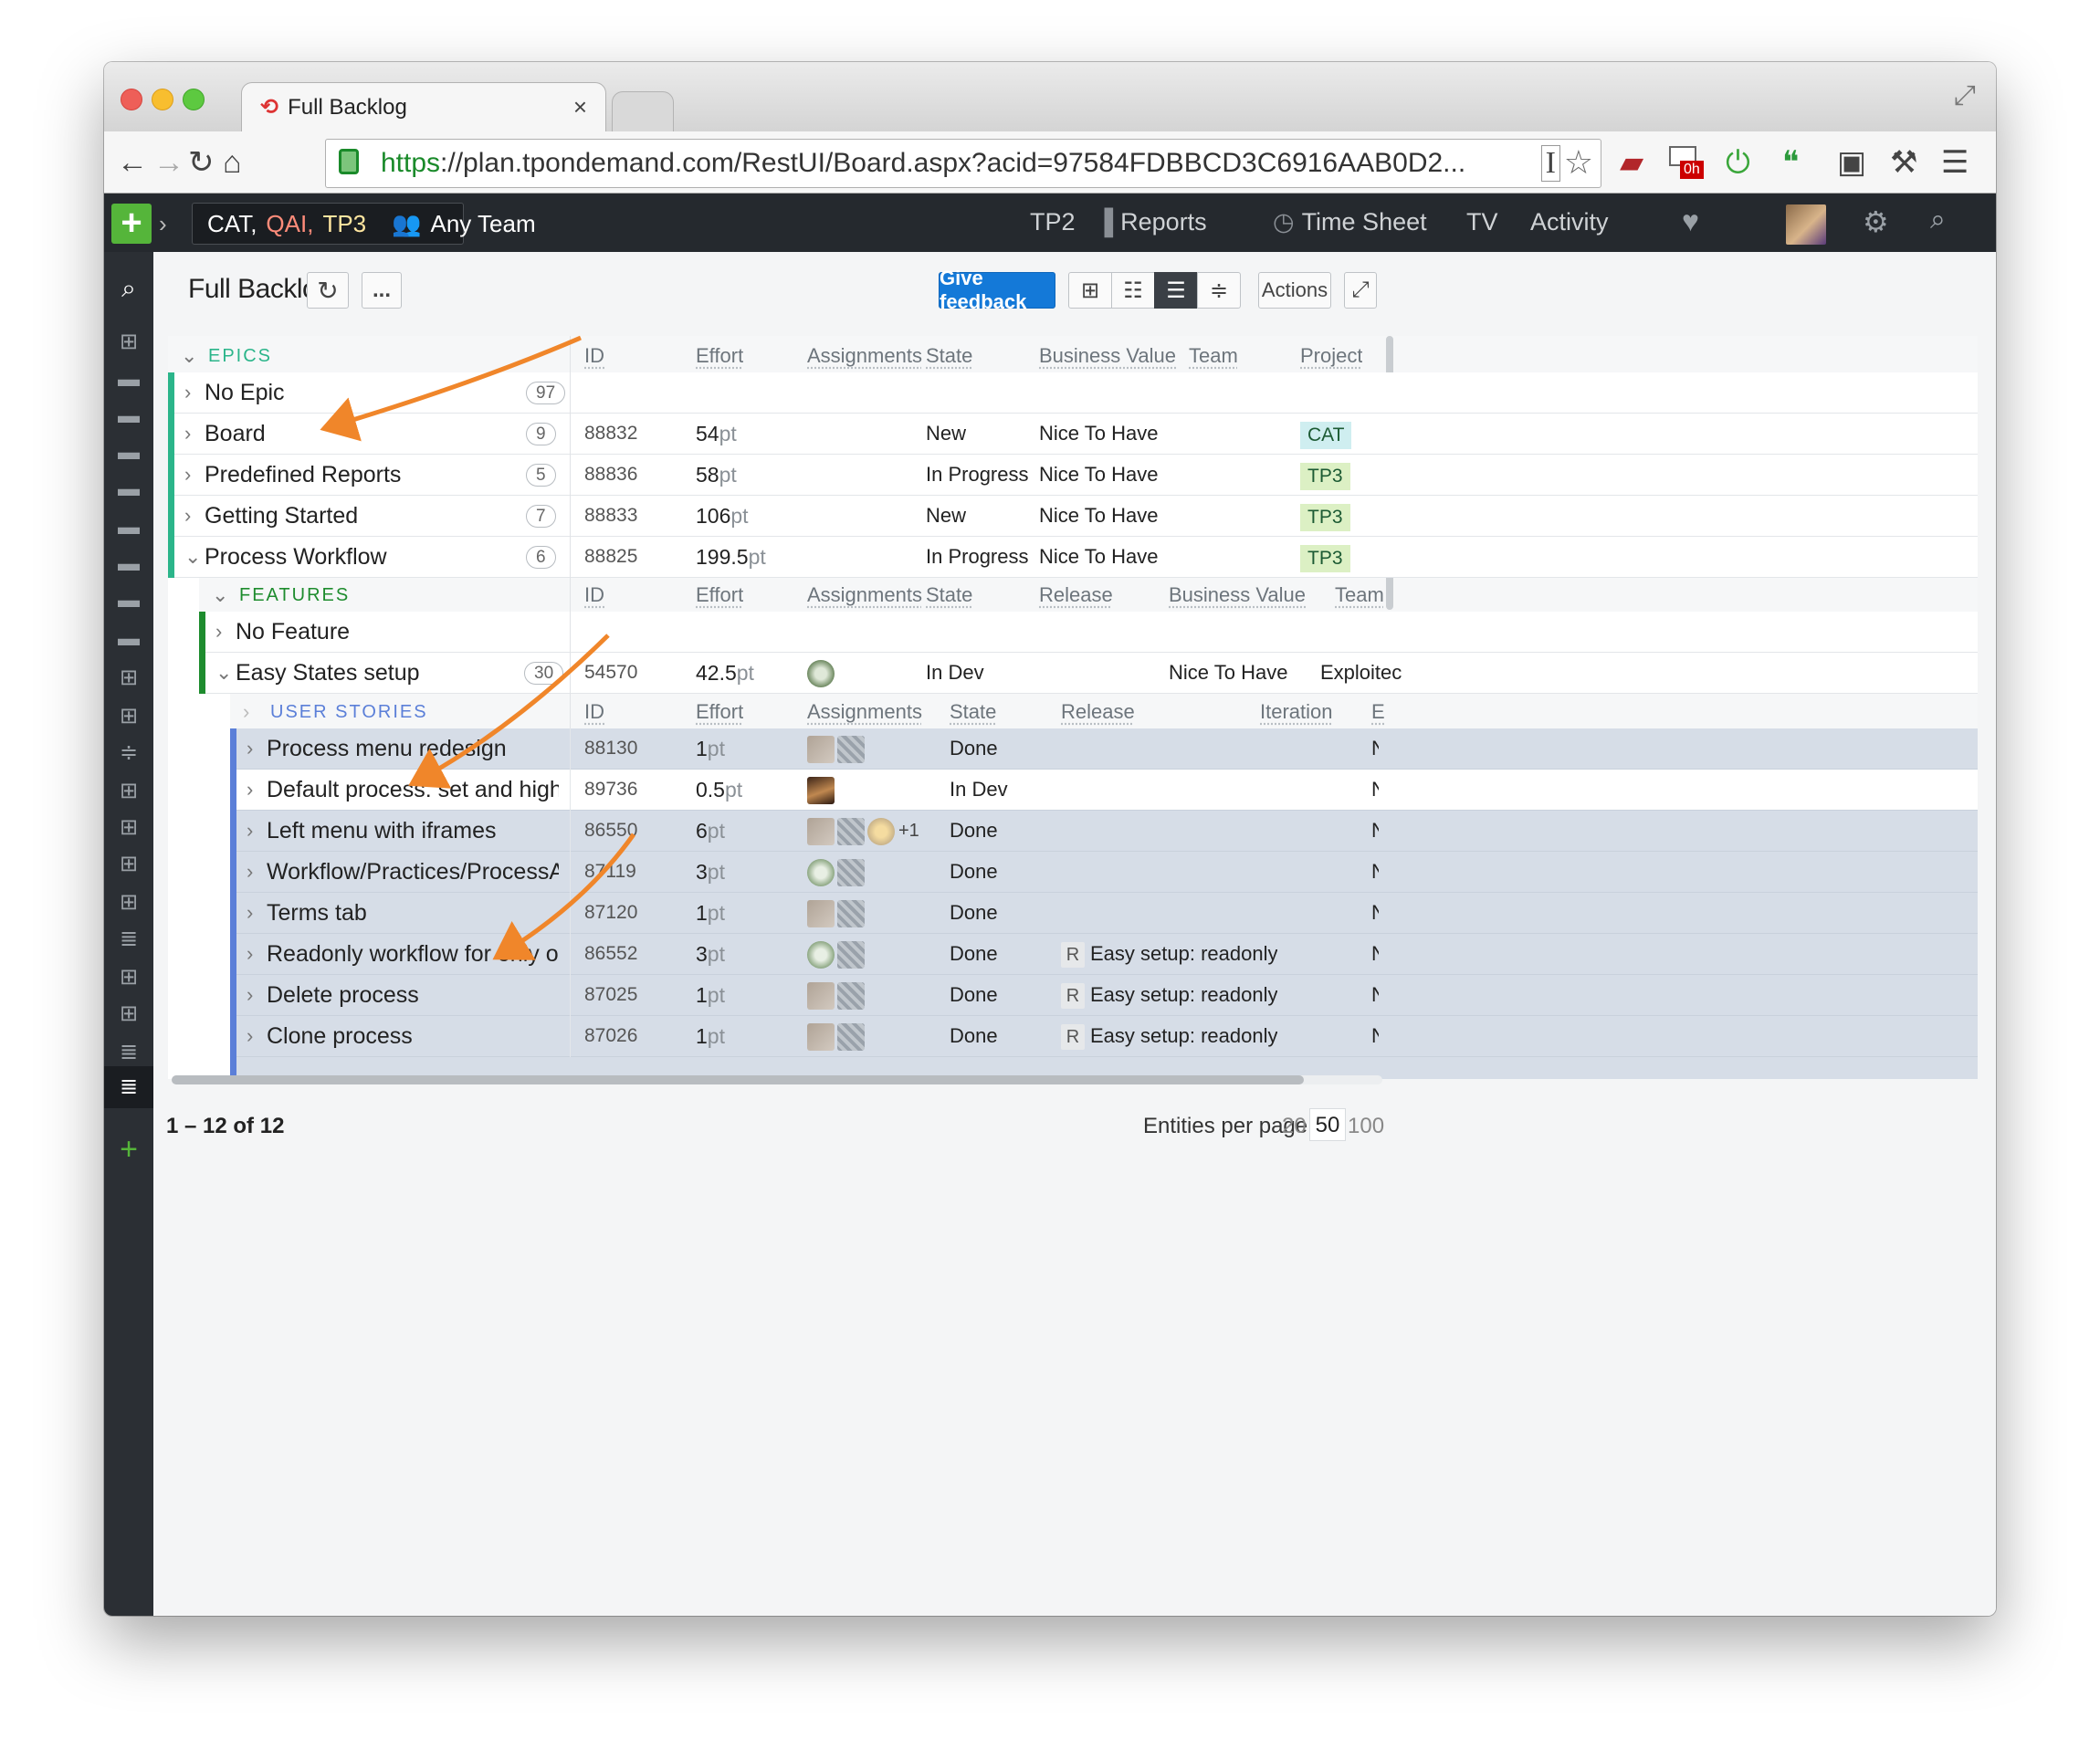  Describe the element at coordinates (1104, 749) in the screenshot. I see `user-story-row: › Process menu redesign 88130 1pt Done N` at that location.